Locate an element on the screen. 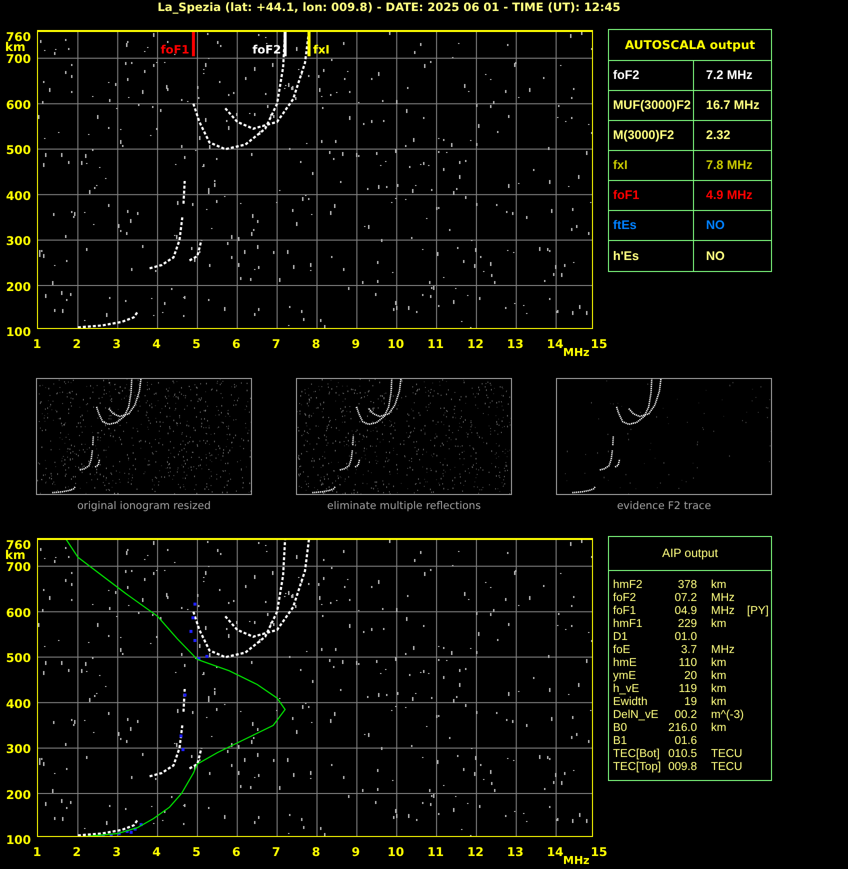  parameter-value: 16.7 MHz is located at coordinates (733, 105).